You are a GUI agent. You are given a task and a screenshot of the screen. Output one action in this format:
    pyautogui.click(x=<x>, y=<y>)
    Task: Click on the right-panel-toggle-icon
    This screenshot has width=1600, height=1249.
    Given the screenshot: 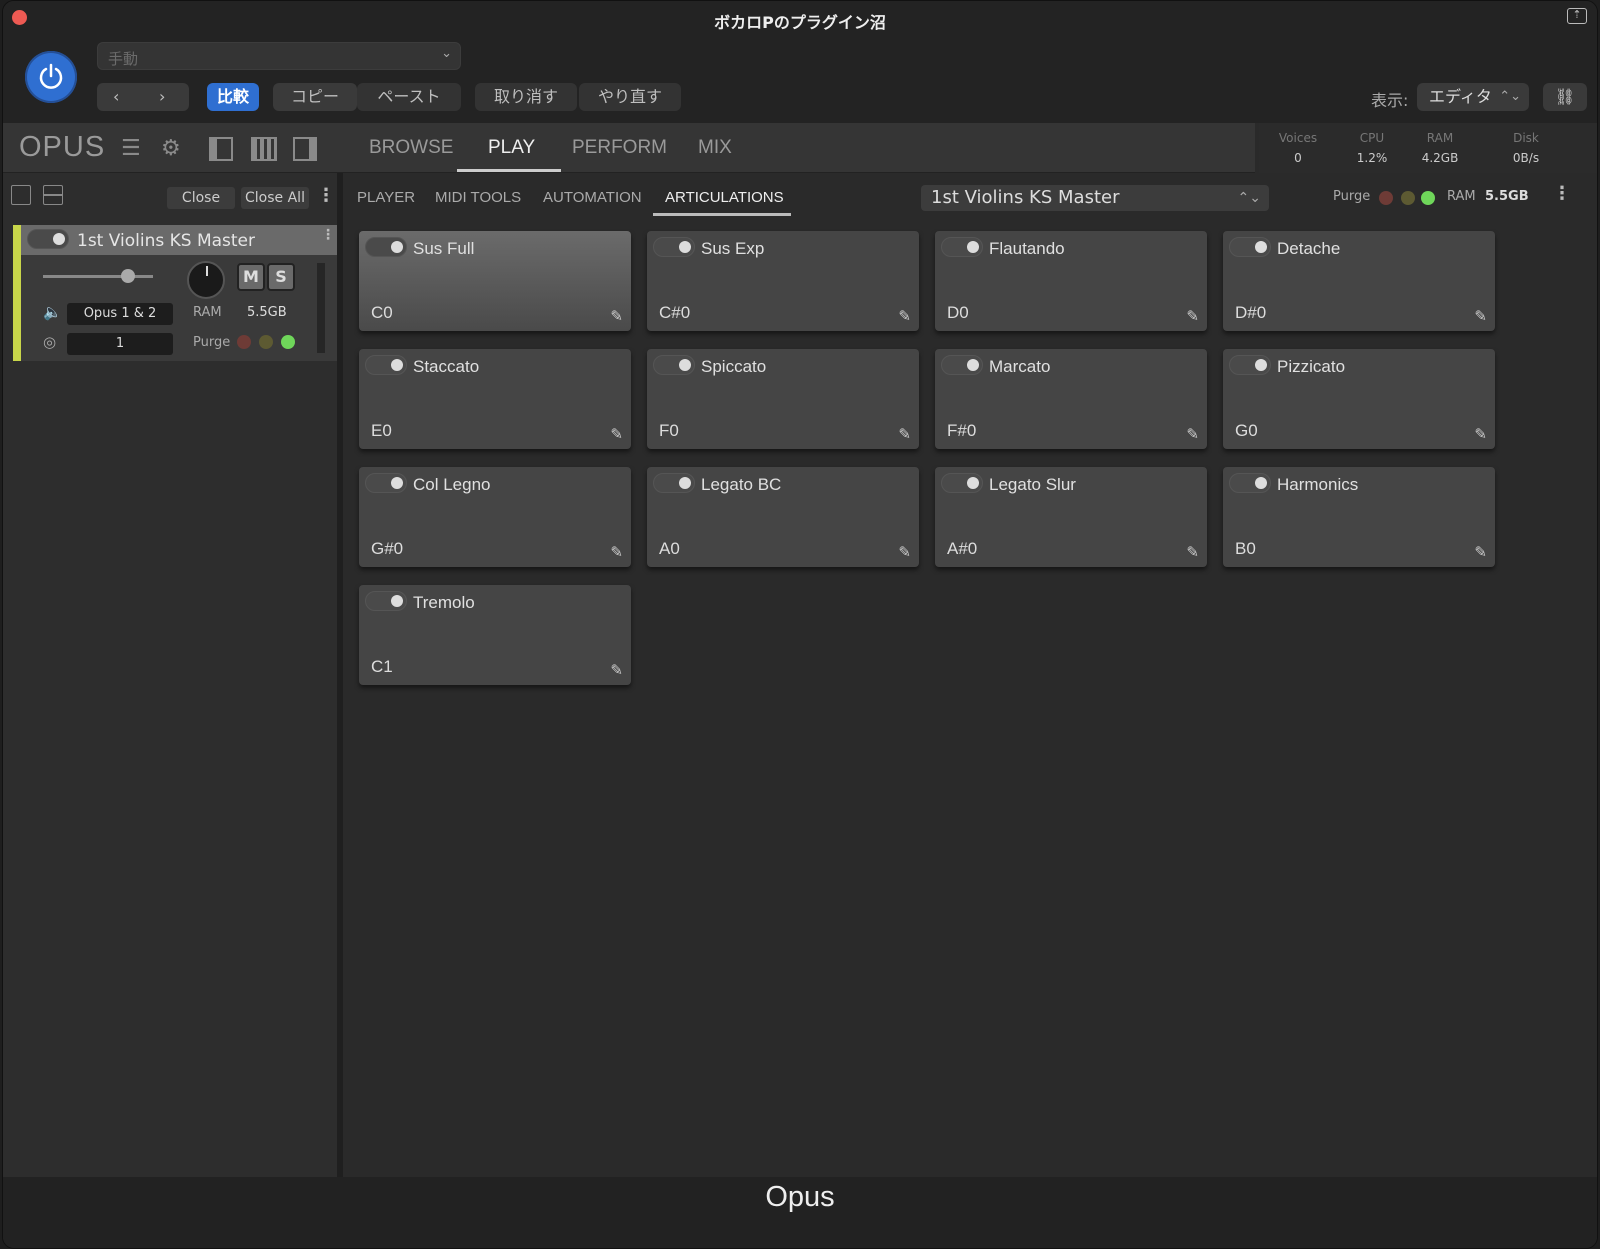 What is the action you would take?
    pyautogui.click(x=305, y=149)
    